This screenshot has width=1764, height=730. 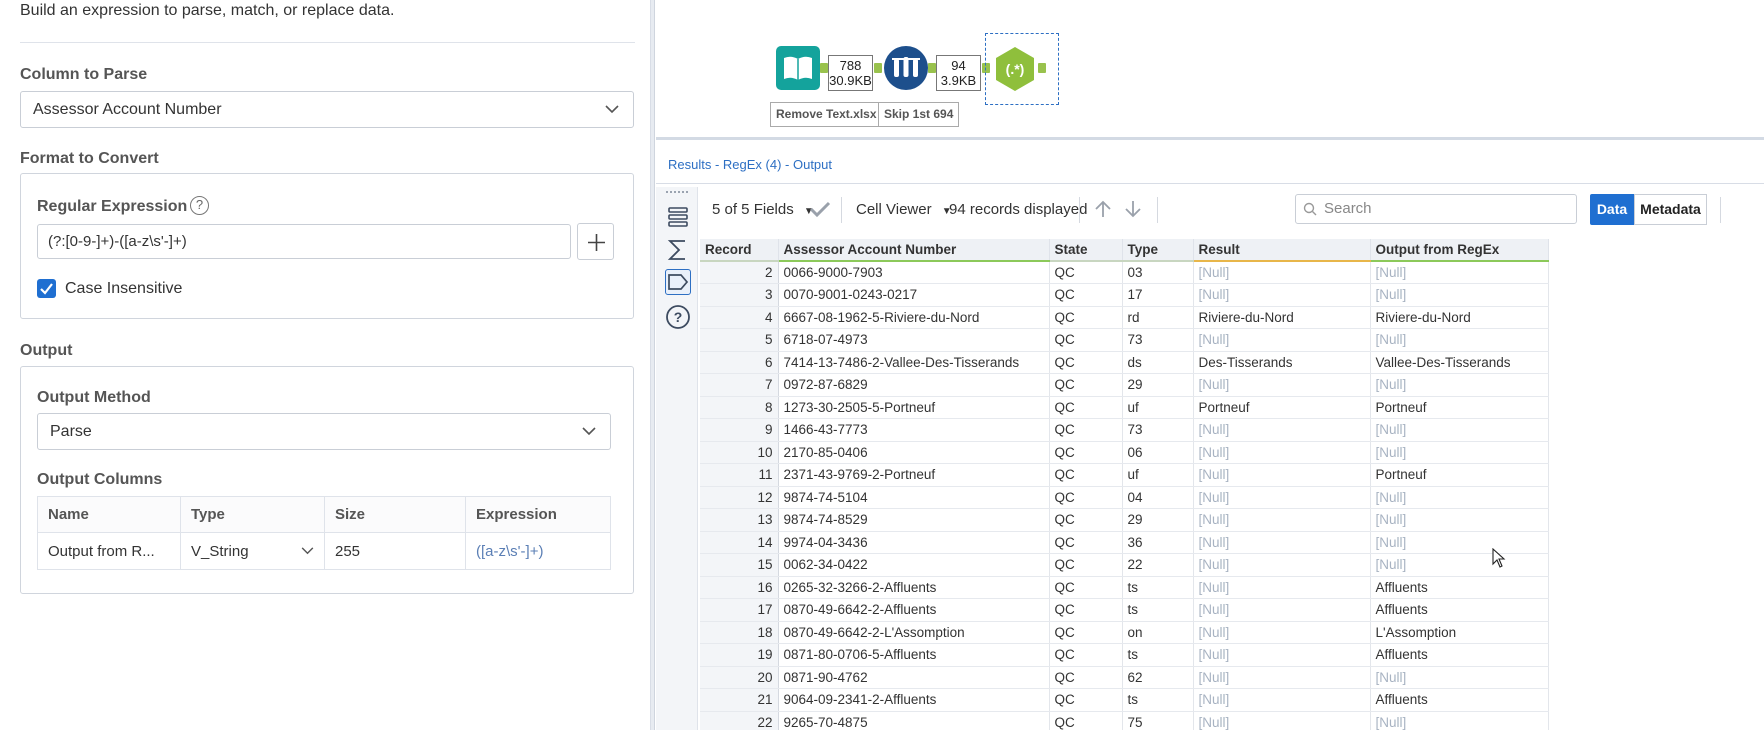 What do you see at coordinates (914, 677) in the screenshot?
I see `assessor-account-cell: 0871-90-4762` at bounding box center [914, 677].